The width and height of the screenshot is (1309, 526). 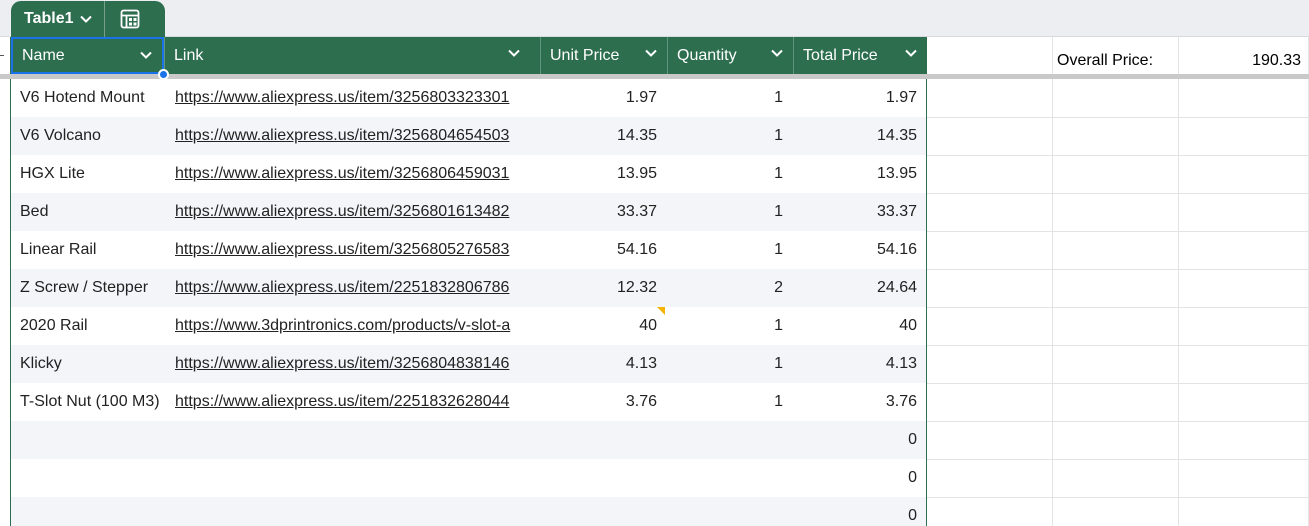 What do you see at coordinates (95, 174) in the screenshot?
I see `cell-name: HGX Lite` at bounding box center [95, 174].